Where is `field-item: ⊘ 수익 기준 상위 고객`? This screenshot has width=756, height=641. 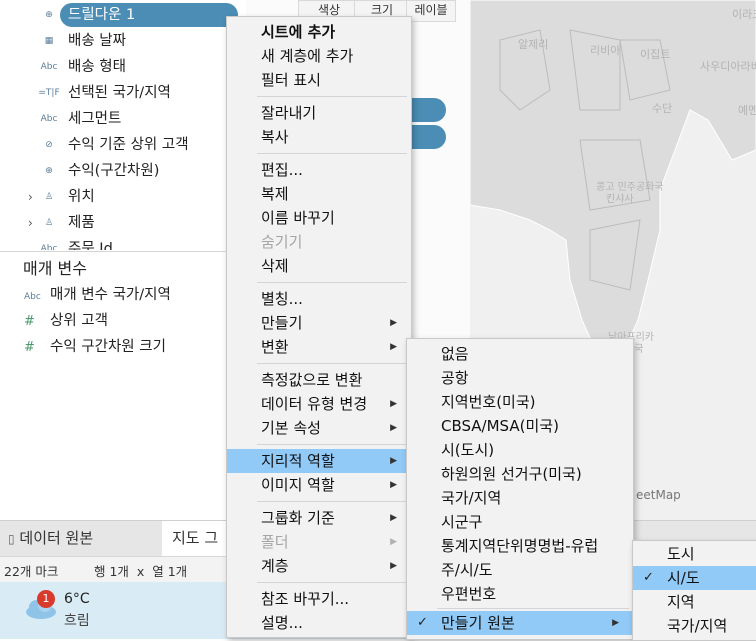 field-item: ⊘ 수익 기준 상위 고객 is located at coordinates (124, 145).